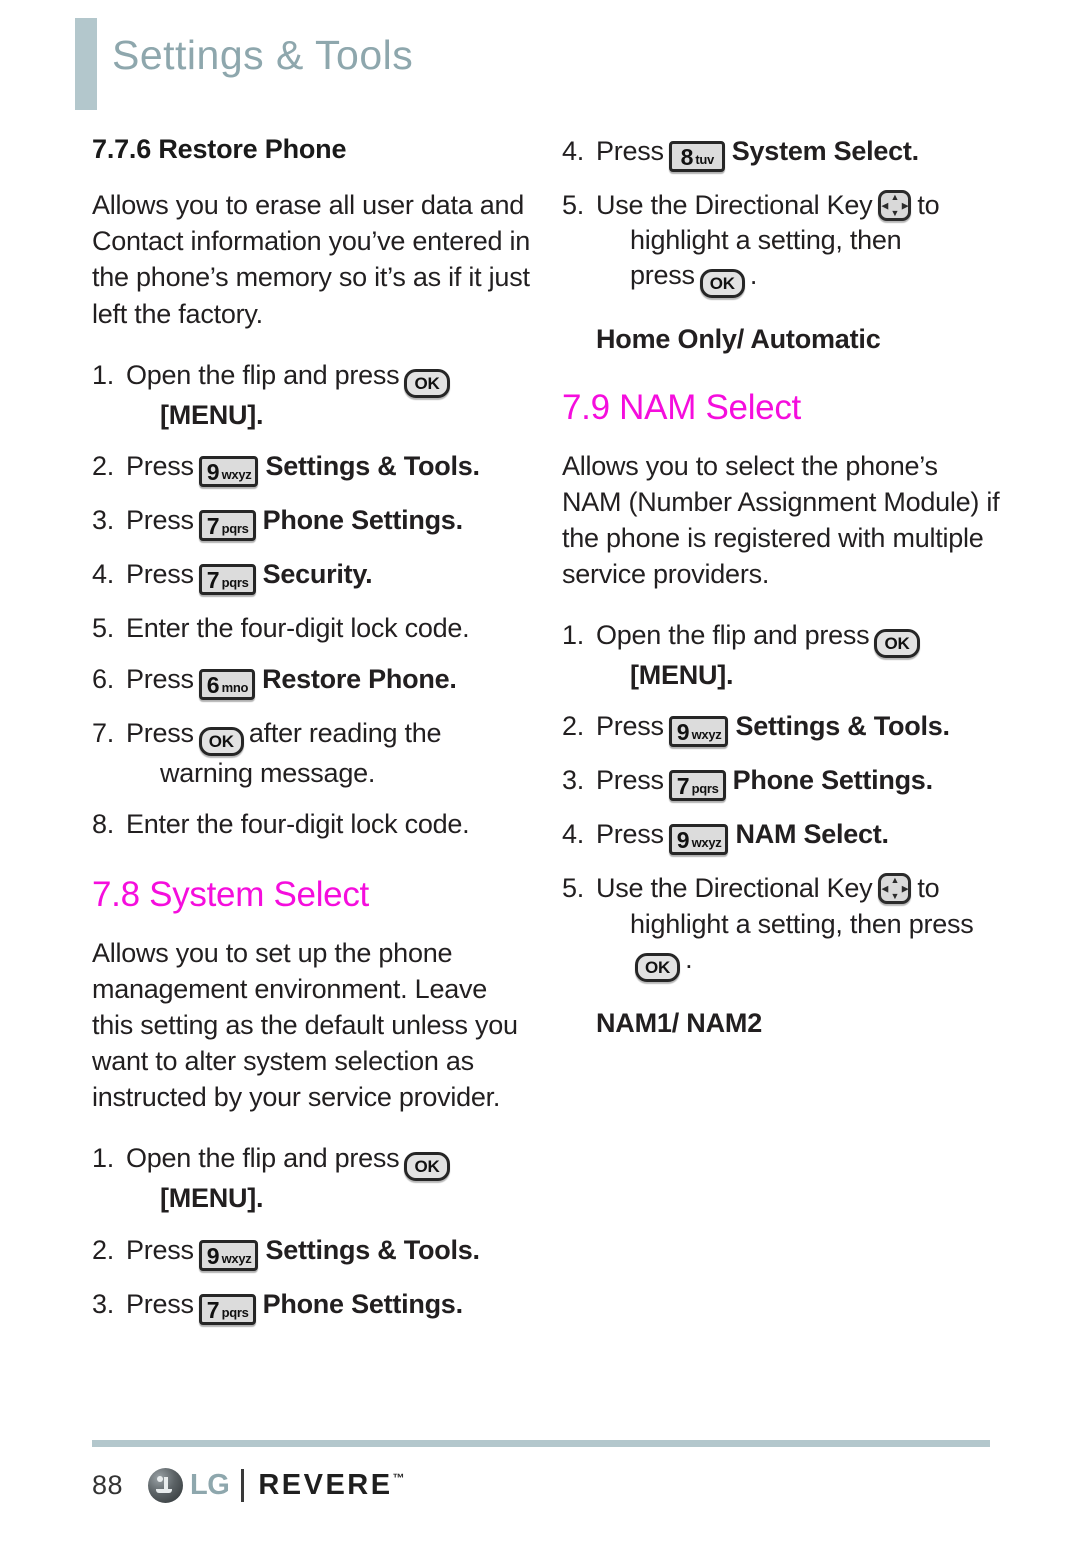 This screenshot has width=1080, height=1552. I want to click on footer-content: 88 LG REVERE™, so click(248, 1485).